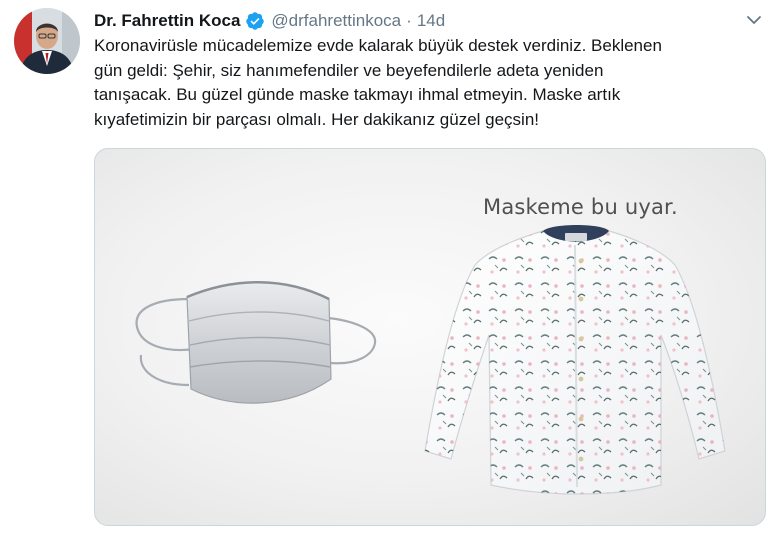 This screenshot has width=770, height=538. I want to click on tweet-timestamp: 14d, so click(431, 21).